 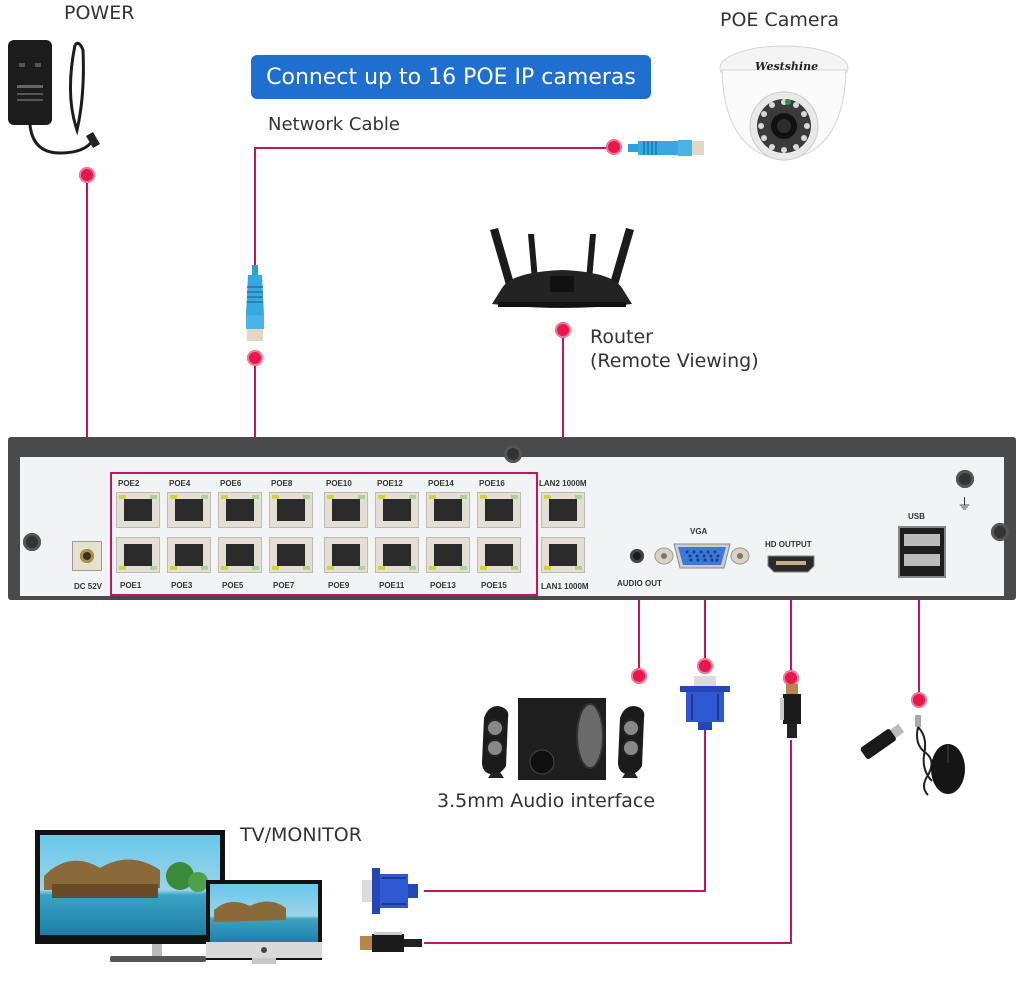 What do you see at coordinates (494, 585) in the screenshot?
I see `poe-port-label: POE15` at bounding box center [494, 585].